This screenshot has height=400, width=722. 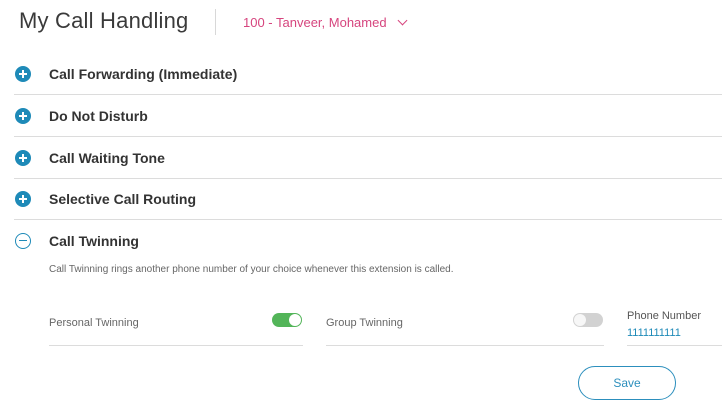 I want to click on group-twinning-field: Group Twinning, so click(x=465, y=325).